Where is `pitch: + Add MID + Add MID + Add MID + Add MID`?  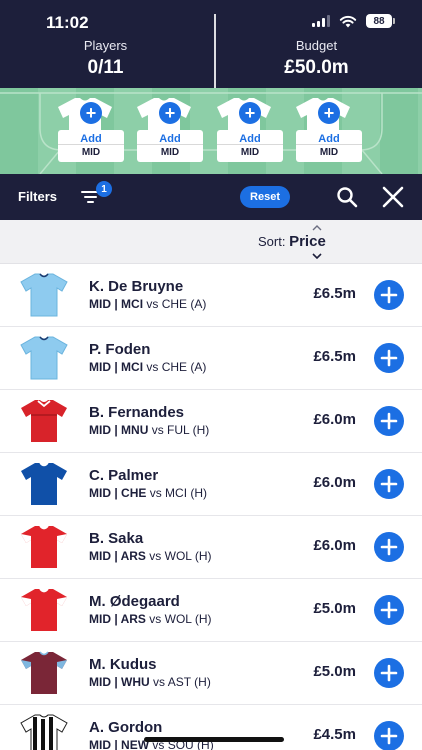 pitch: + Add MID + Add MID + Add MID + Add MID is located at coordinates (211, 131).